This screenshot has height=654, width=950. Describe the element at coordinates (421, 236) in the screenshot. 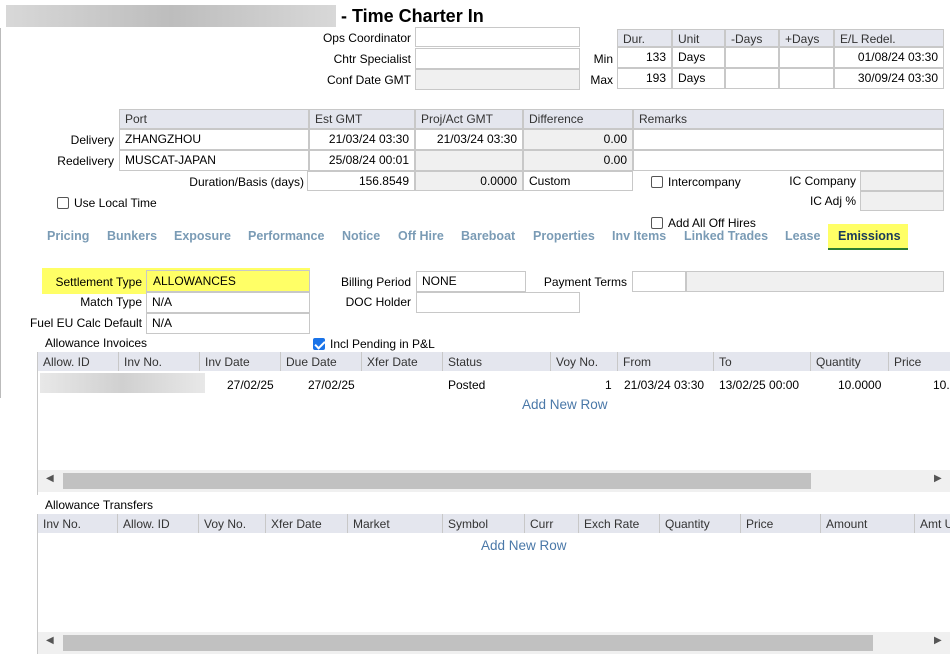

I see `tab-off-hire: Off Hire` at that location.